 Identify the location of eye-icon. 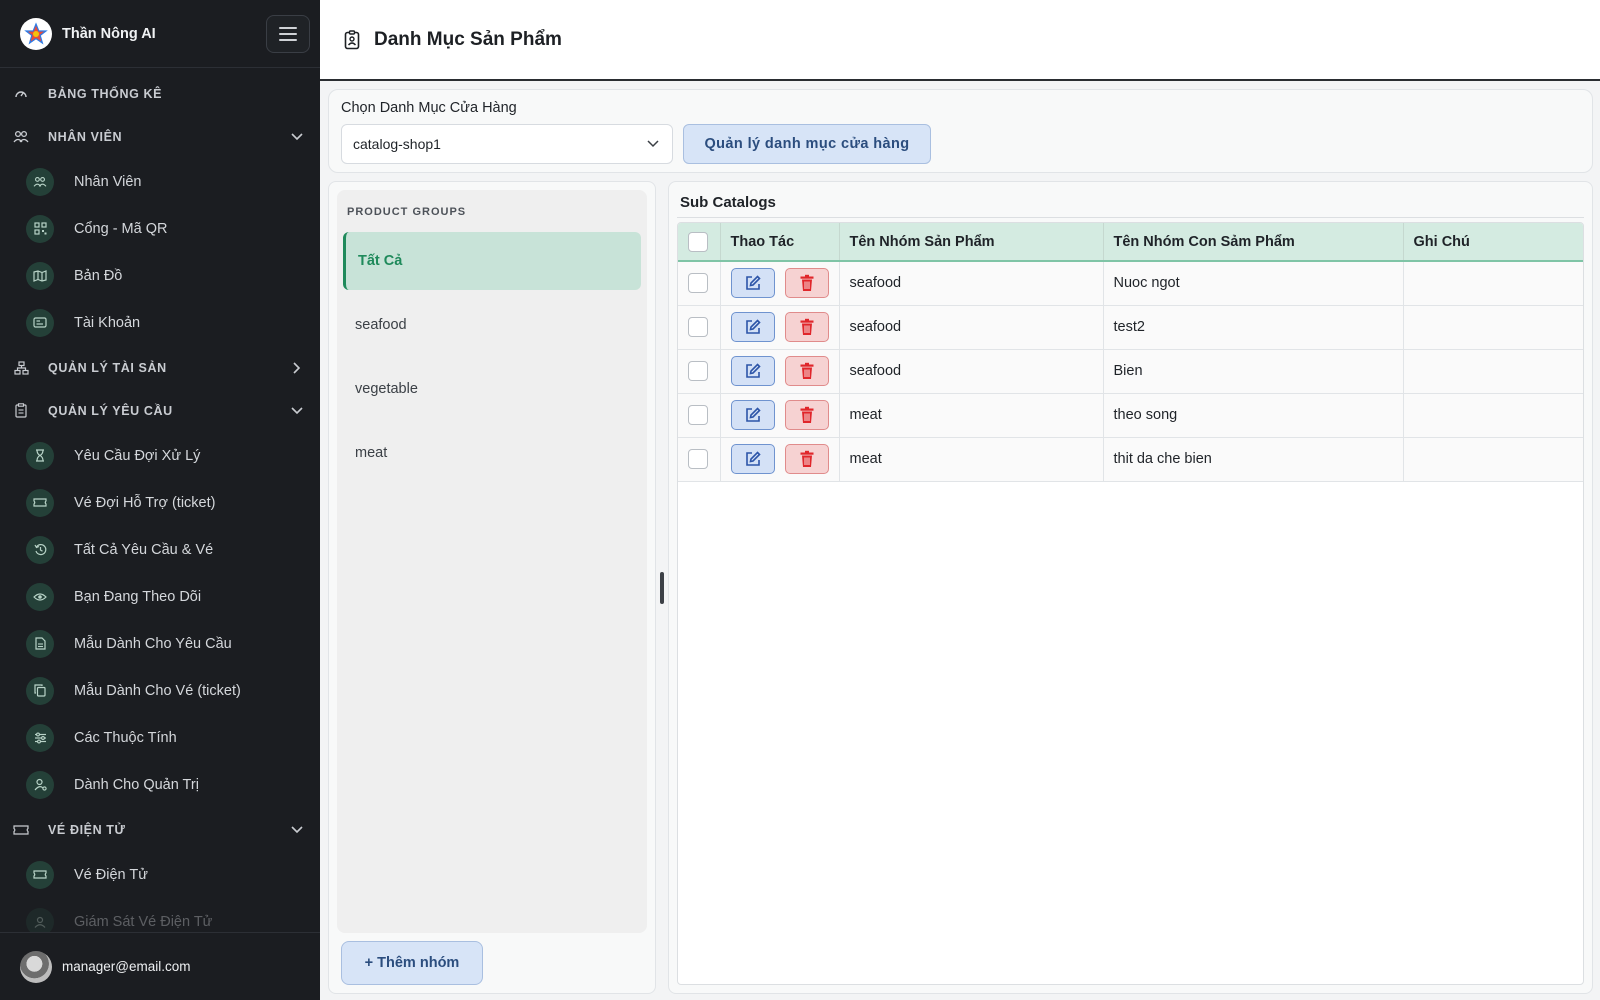
(40, 596).